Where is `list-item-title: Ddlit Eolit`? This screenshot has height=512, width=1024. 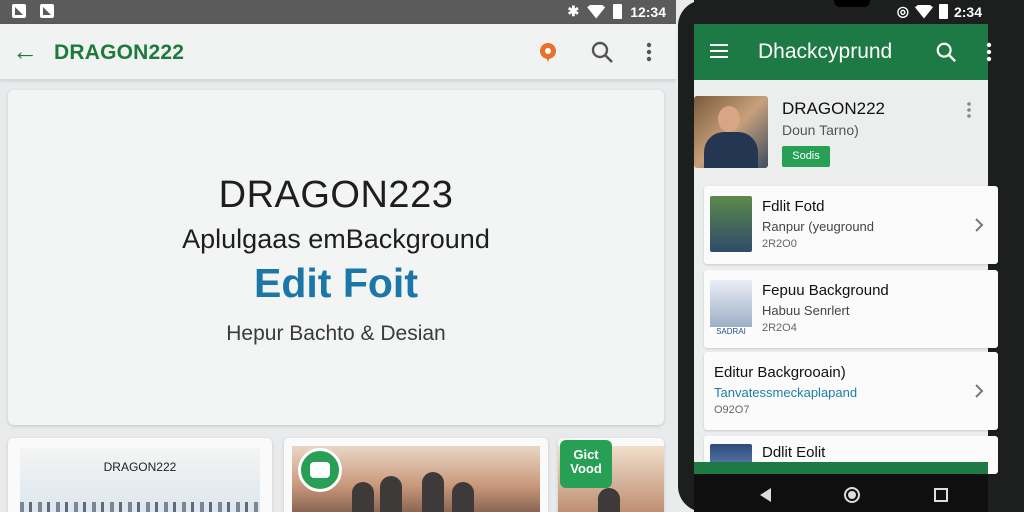 list-item-title: Ddlit Eolit is located at coordinates (794, 452).